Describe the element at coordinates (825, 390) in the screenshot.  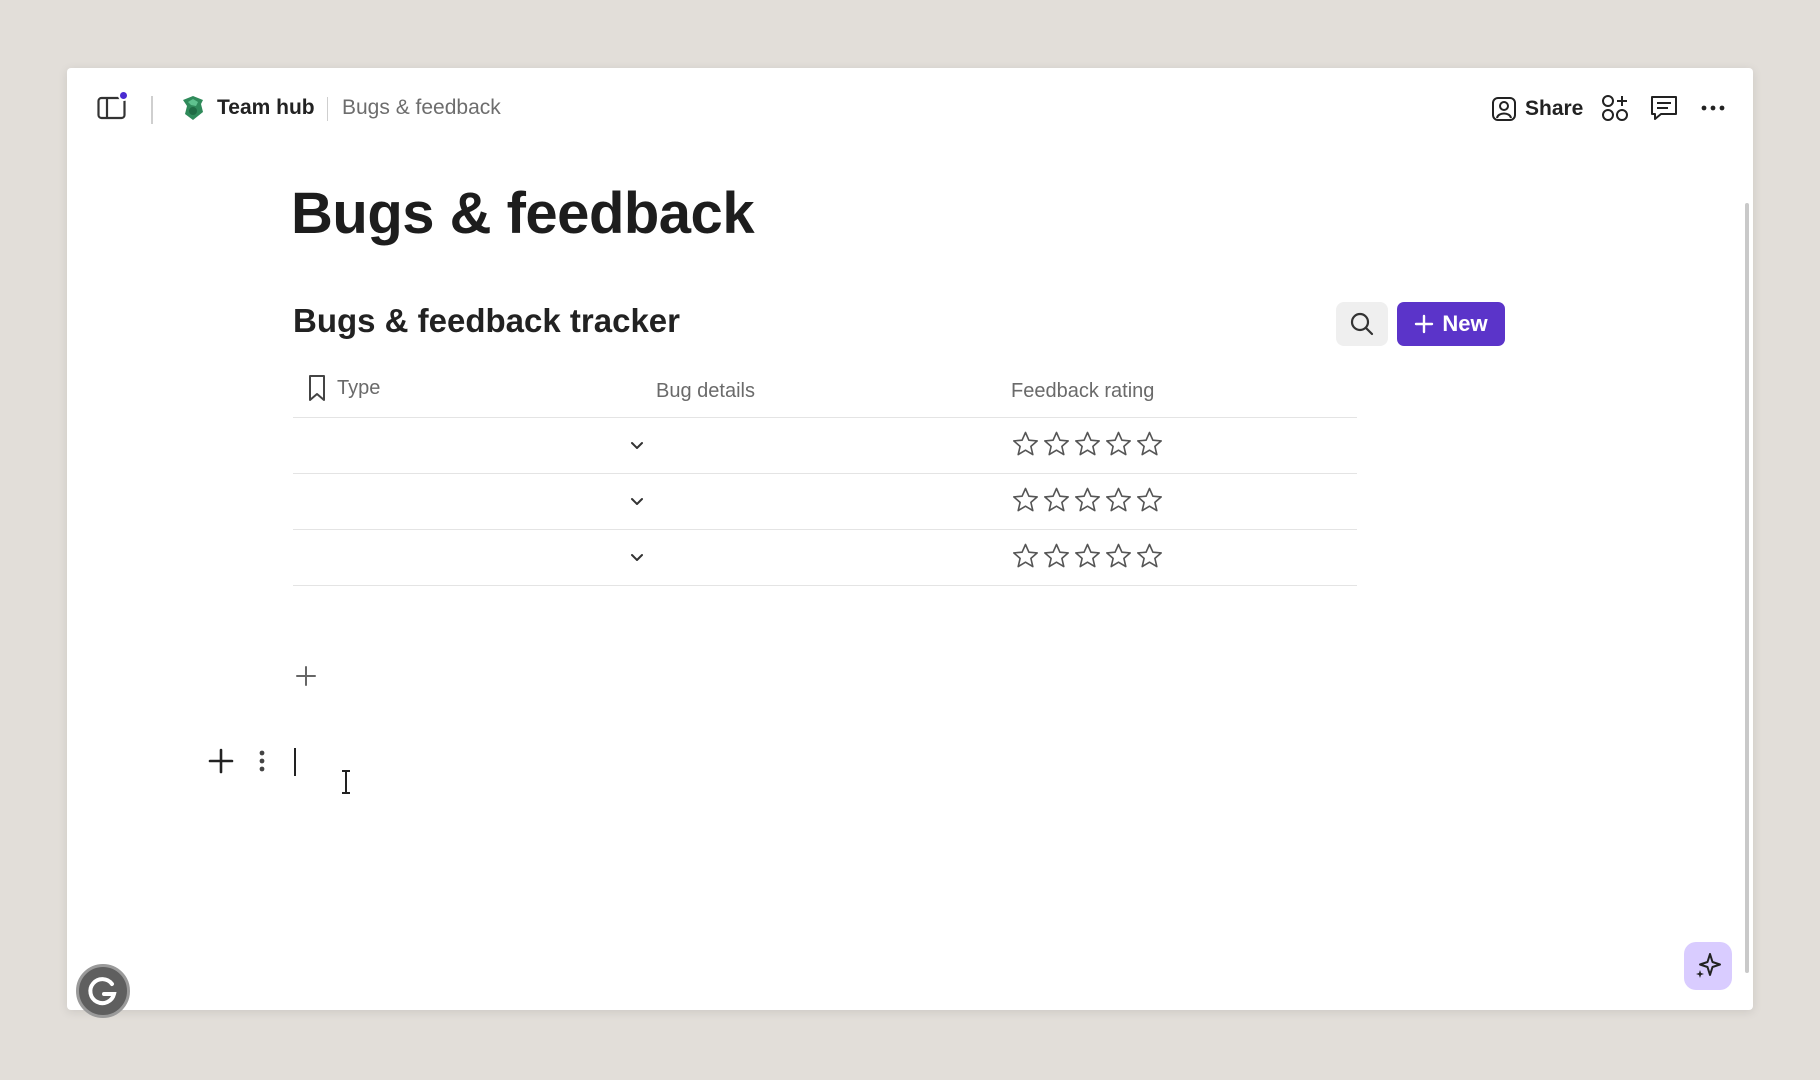
I see `table-header: Type Bug details Feedback rating` at that location.